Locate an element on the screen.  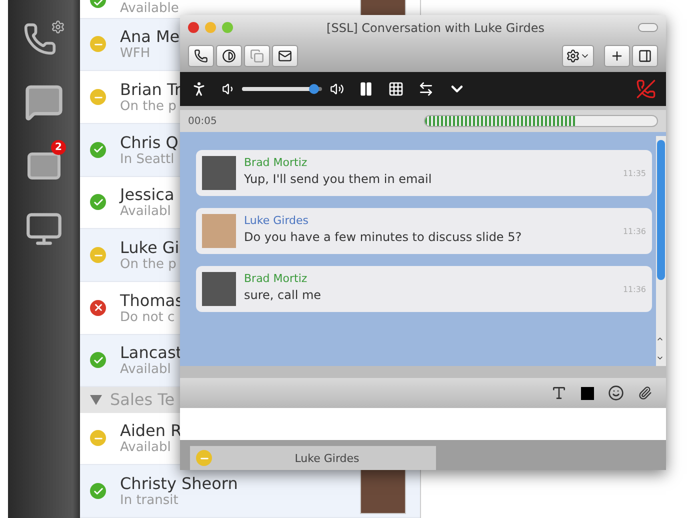
settings-button is located at coordinates (578, 56).